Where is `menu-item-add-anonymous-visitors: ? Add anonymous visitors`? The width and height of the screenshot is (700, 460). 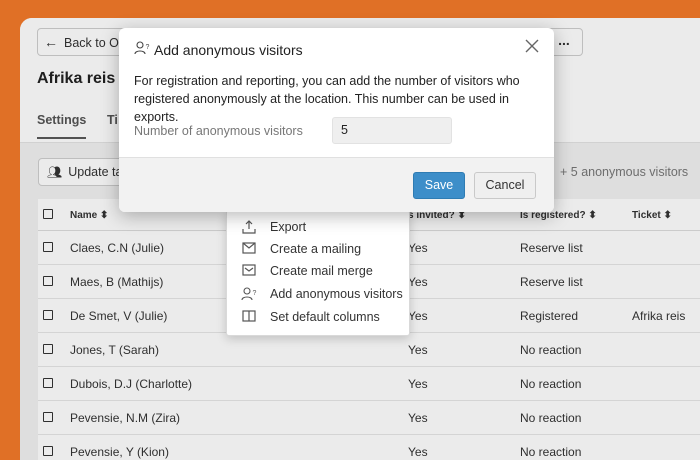
menu-item-add-anonymous-visitors: ? Add anonymous visitors is located at coordinates (319, 295).